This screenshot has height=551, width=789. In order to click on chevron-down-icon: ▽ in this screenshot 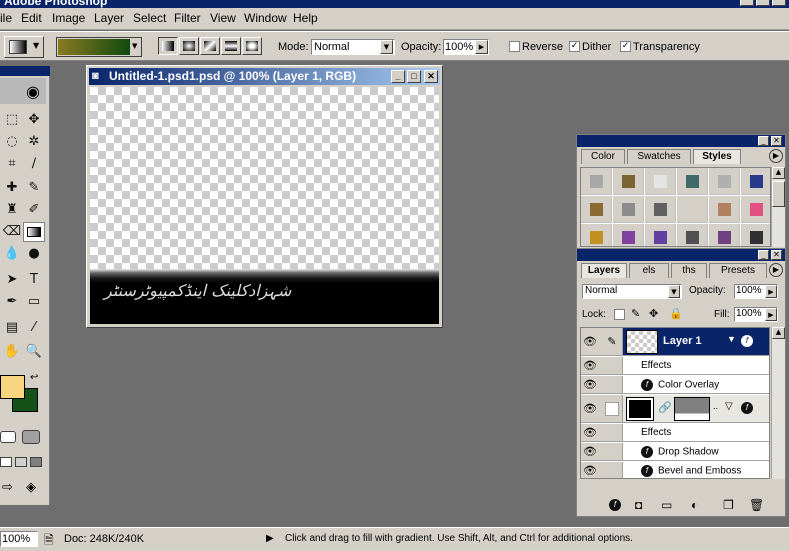, I will do `click(729, 406)`.